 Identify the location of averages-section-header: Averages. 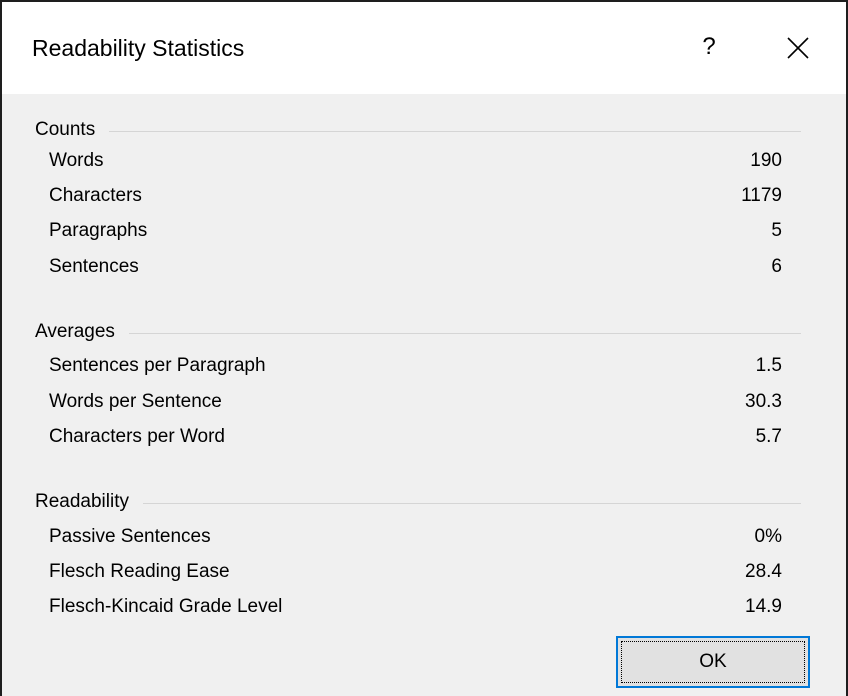
(418, 332).